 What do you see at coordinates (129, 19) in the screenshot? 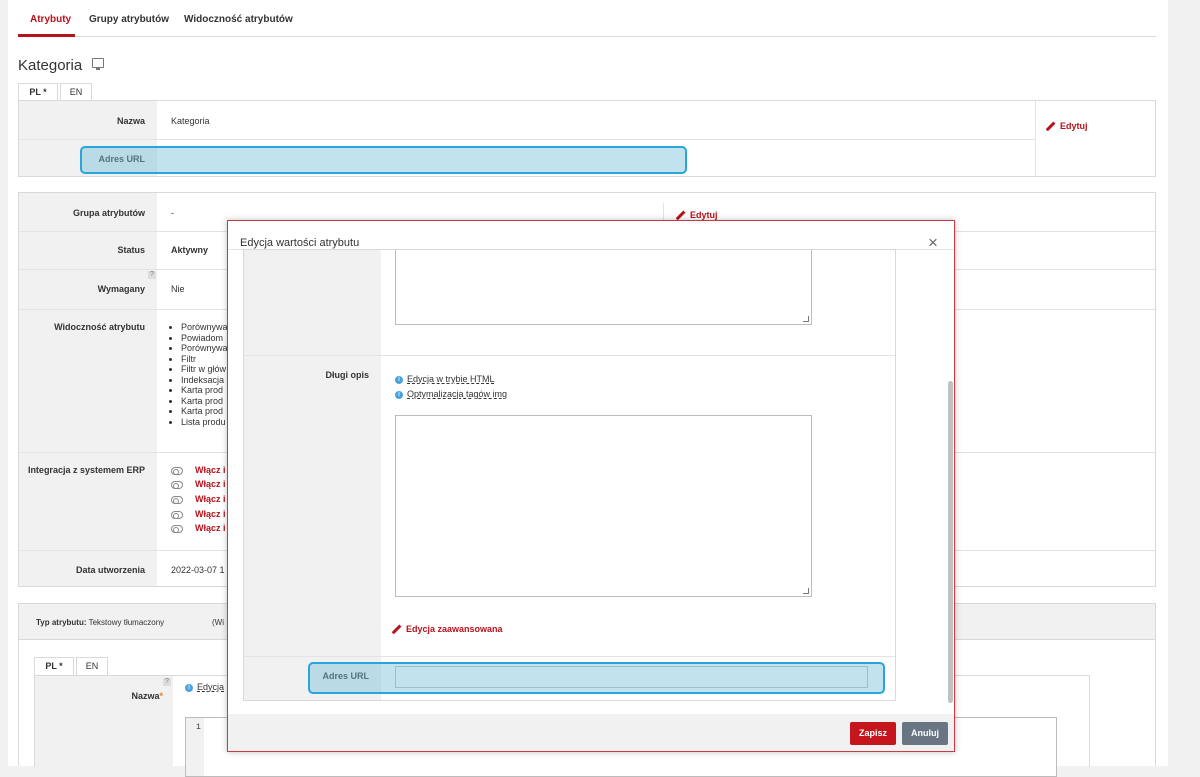
I see `tab-grupy-atrybutow: Grupy atrybutów` at bounding box center [129, 19].